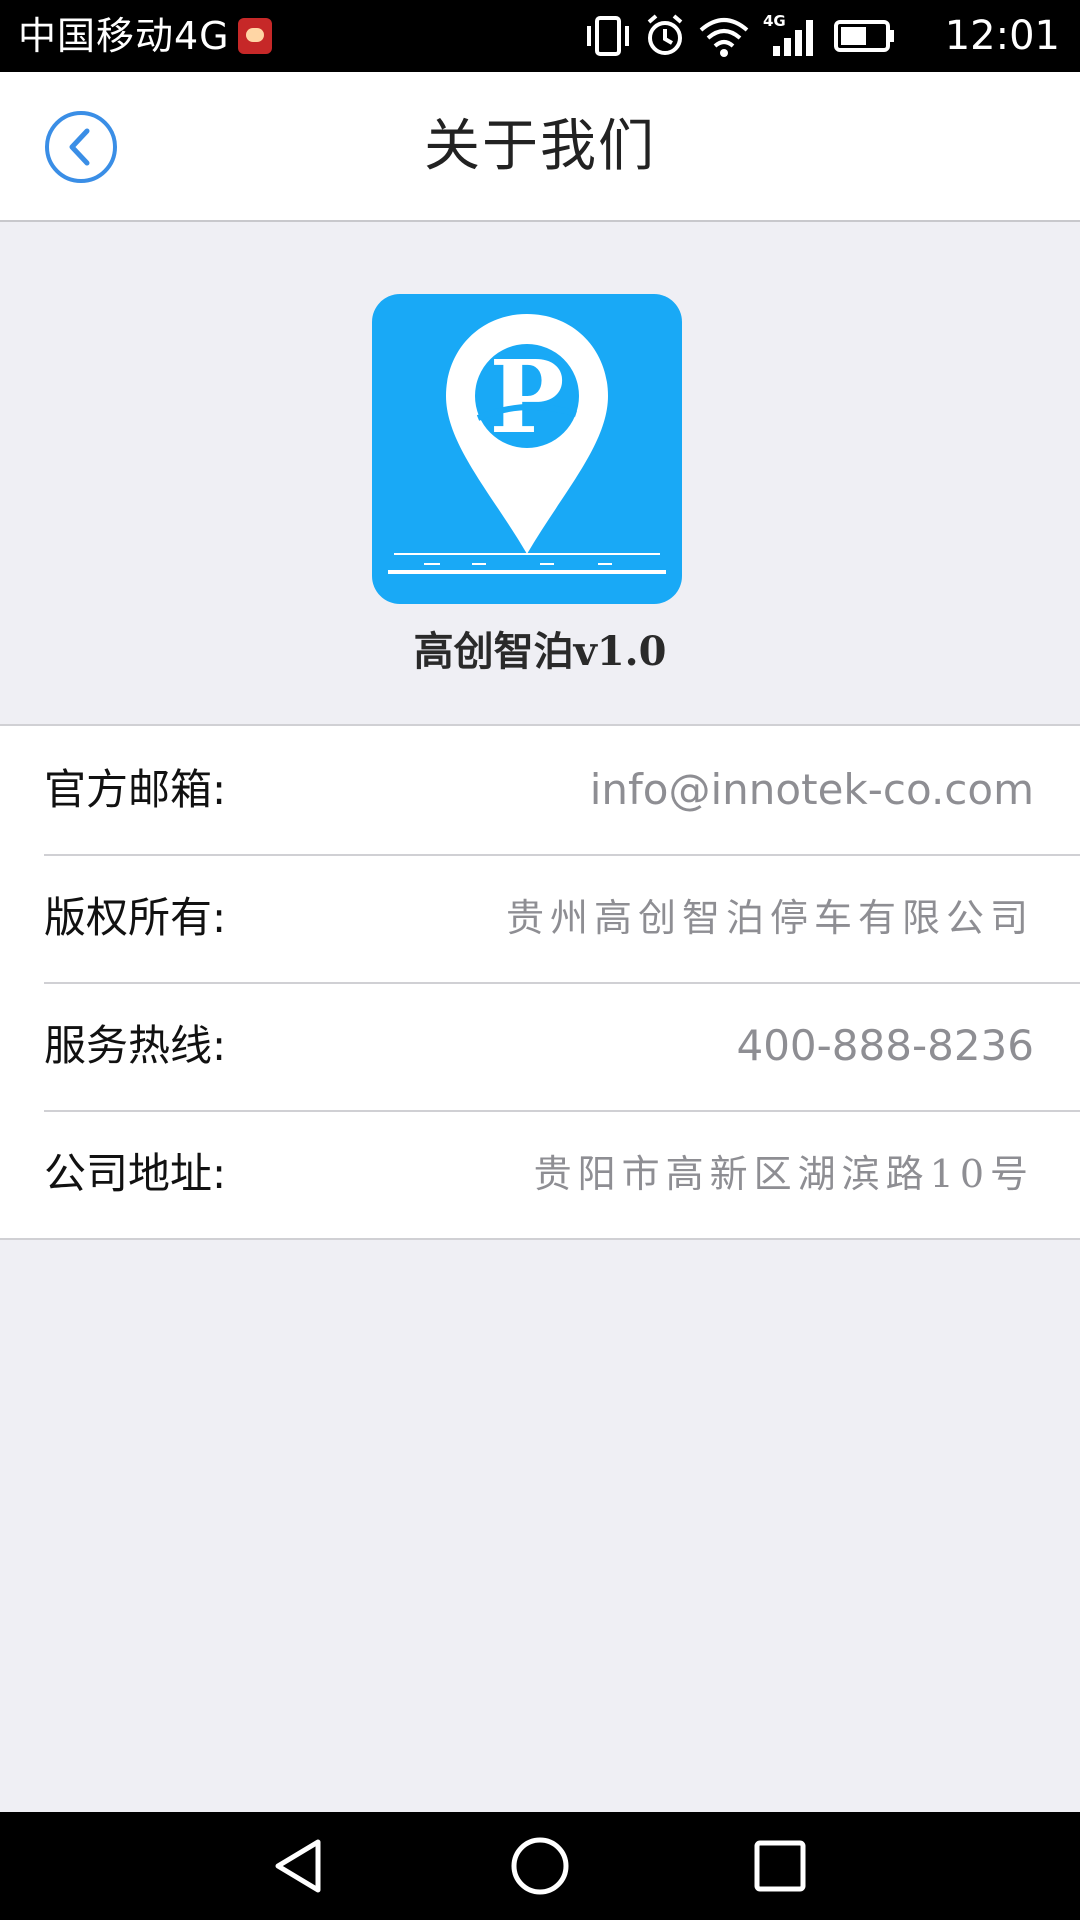  Describe the element at coordinates (783, 1174) in the screenshot. I see `address-value: 贵阳市高新区湖滨路10号` at that location.